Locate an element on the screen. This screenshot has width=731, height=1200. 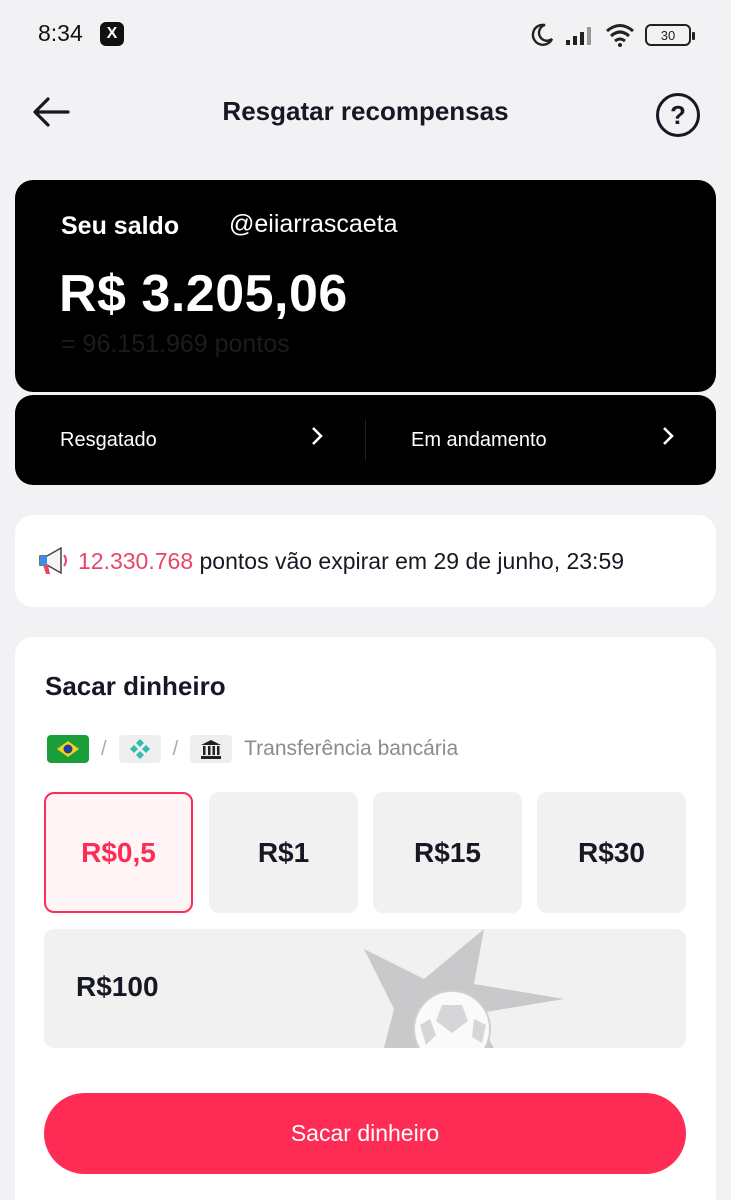
signal-icon is located at coordinates (578, 36).